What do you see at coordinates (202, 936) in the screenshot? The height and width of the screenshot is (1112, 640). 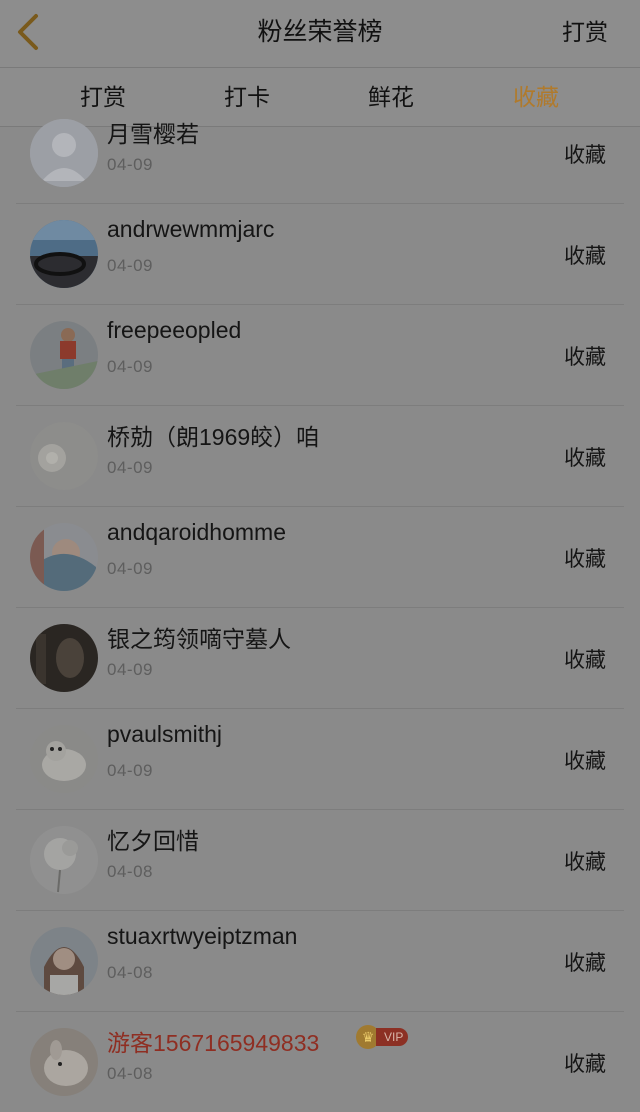 I see `fan-name: stuaxrtwyeiptzman` at bounding box center [202, 936].